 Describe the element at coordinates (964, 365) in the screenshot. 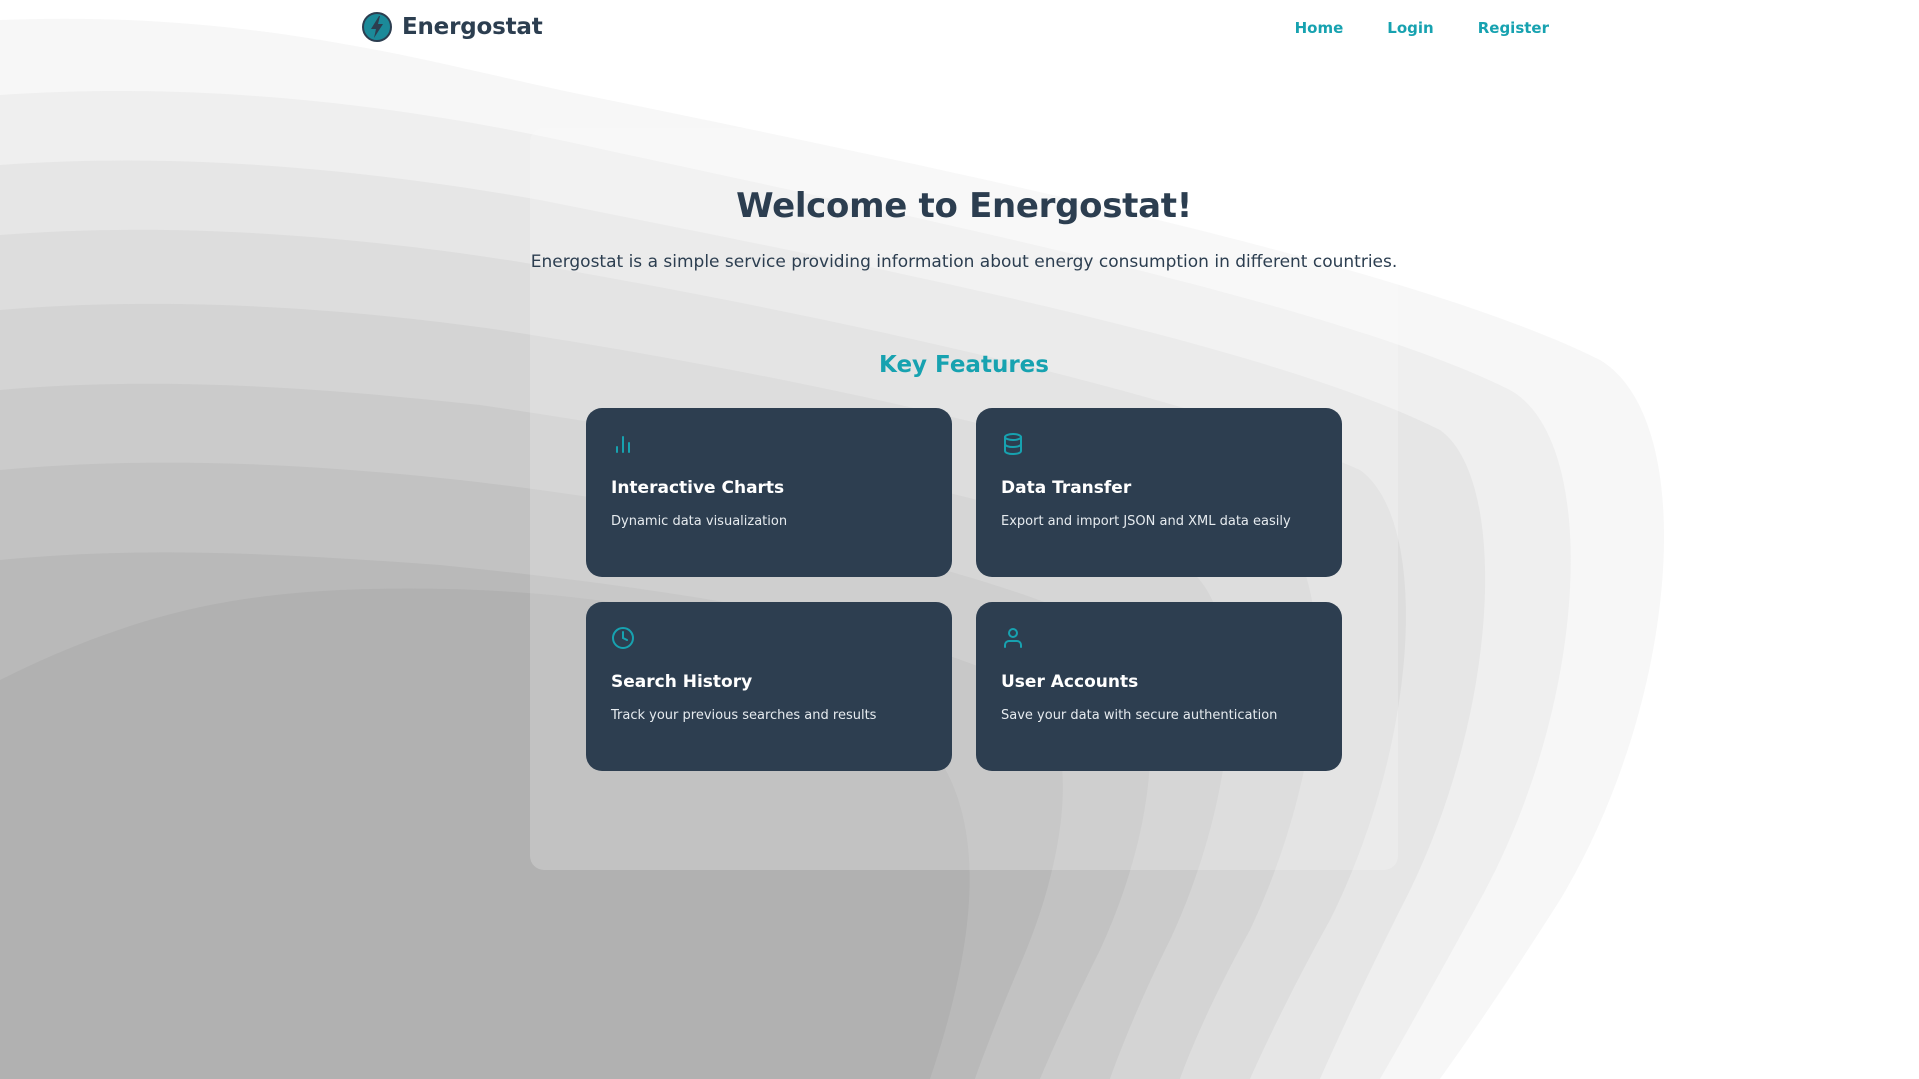

I see `features-heading: Key Features` at that location.